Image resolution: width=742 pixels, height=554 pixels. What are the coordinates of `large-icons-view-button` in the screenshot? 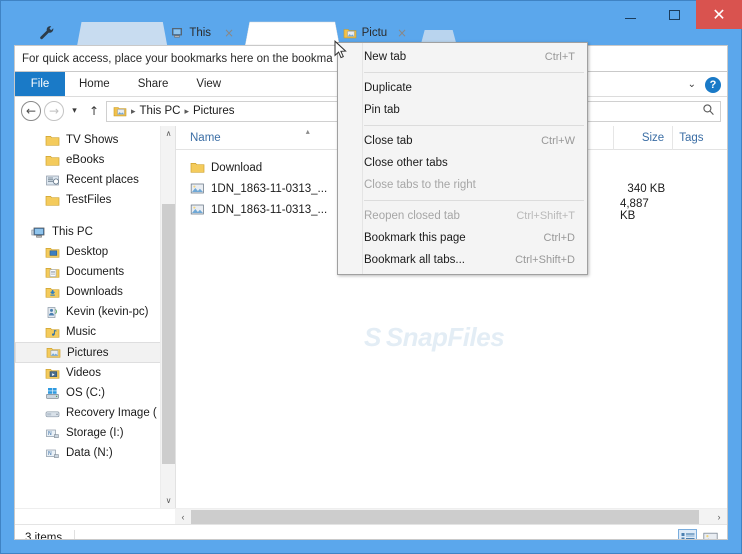 It's located at (710, 534).